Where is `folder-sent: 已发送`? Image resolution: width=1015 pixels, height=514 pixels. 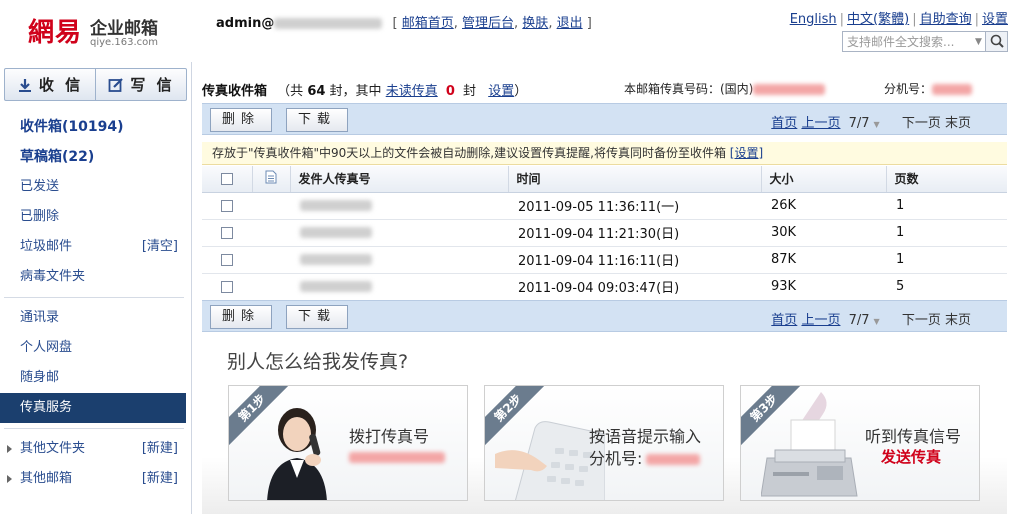
folder-sent: 已发送 is located at coordinates (96, 187).